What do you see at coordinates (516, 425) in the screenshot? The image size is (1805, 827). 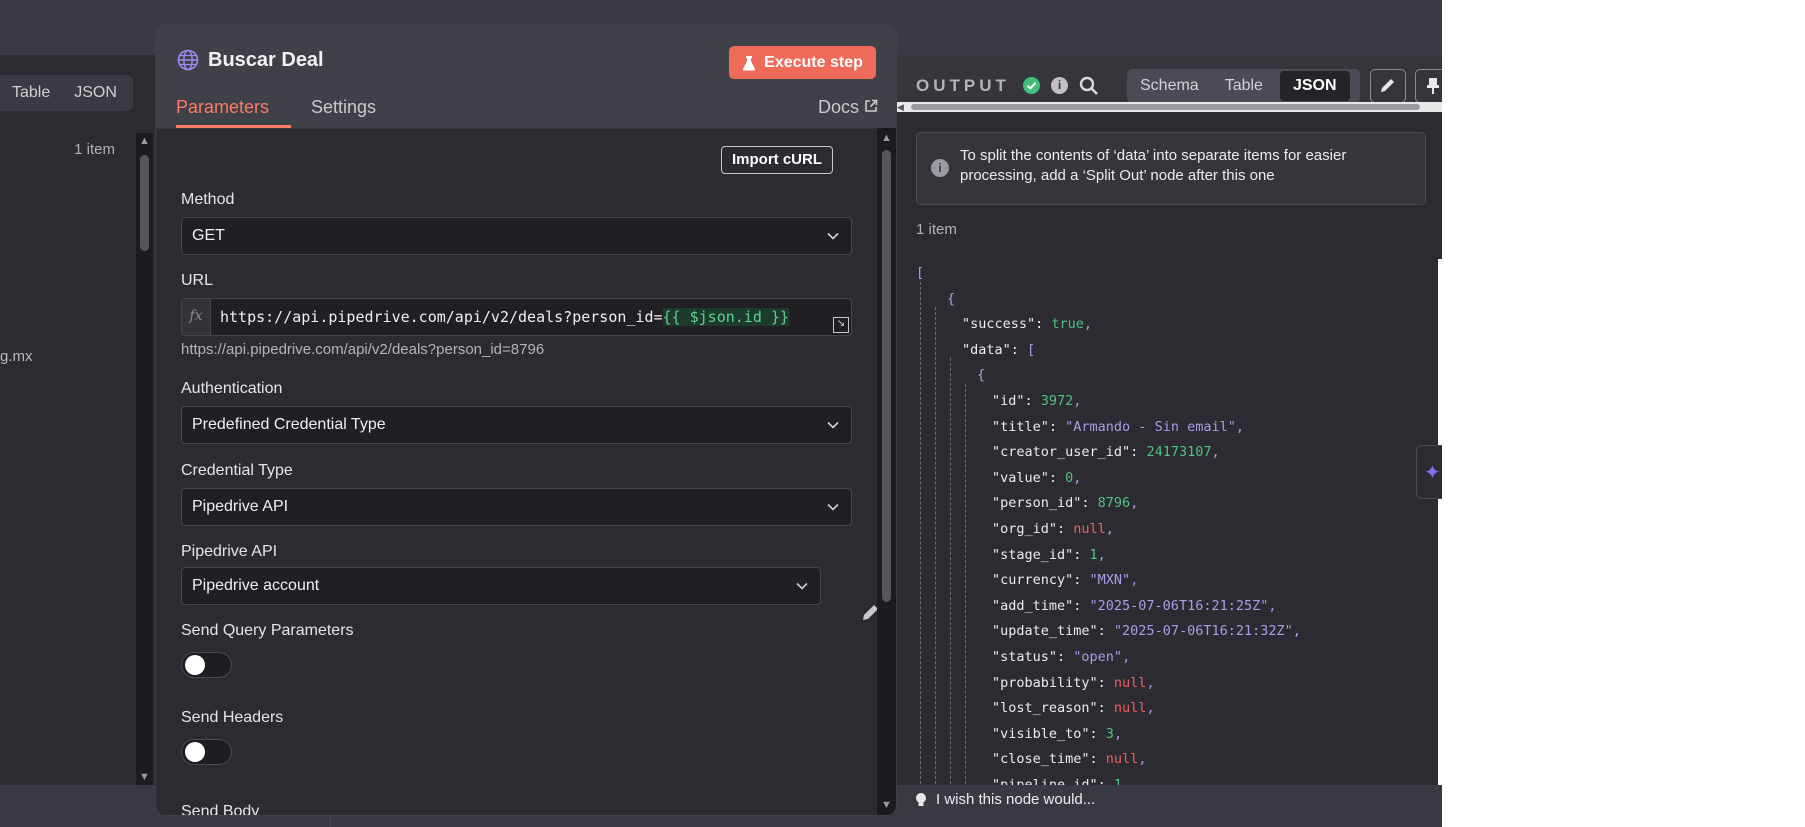 I see `authentication-select: Predefined Credential Type` at bounding box center [516, 425].